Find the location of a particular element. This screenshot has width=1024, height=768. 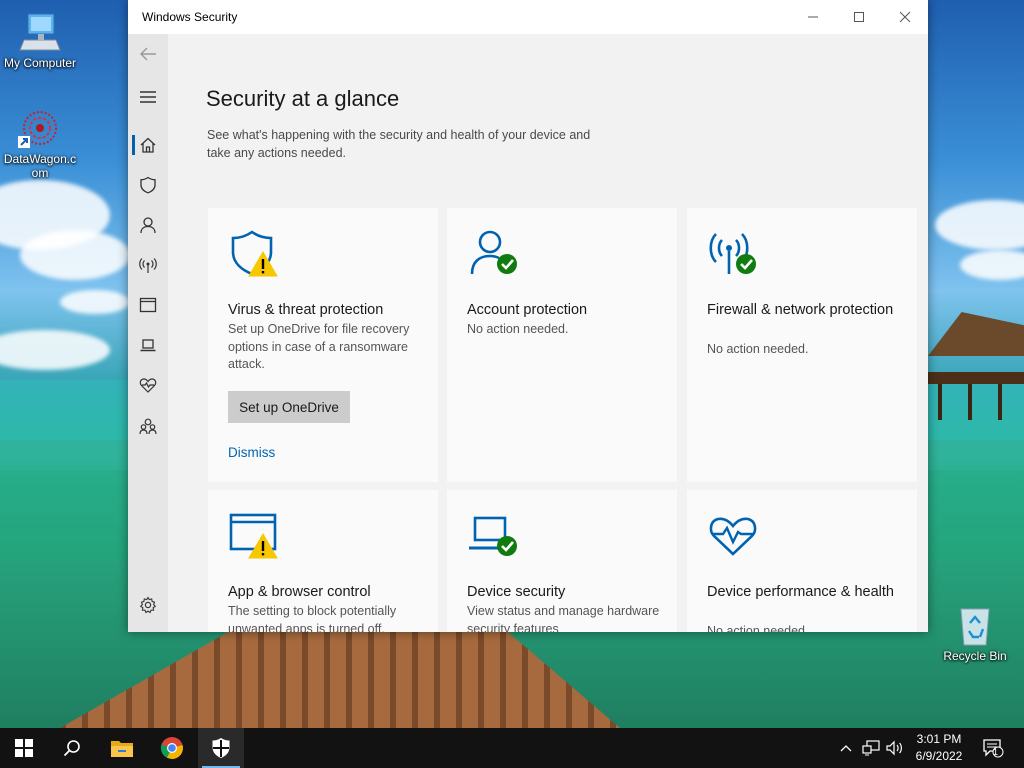

title-bar: Windows Security is located at coordinates (528, 17).